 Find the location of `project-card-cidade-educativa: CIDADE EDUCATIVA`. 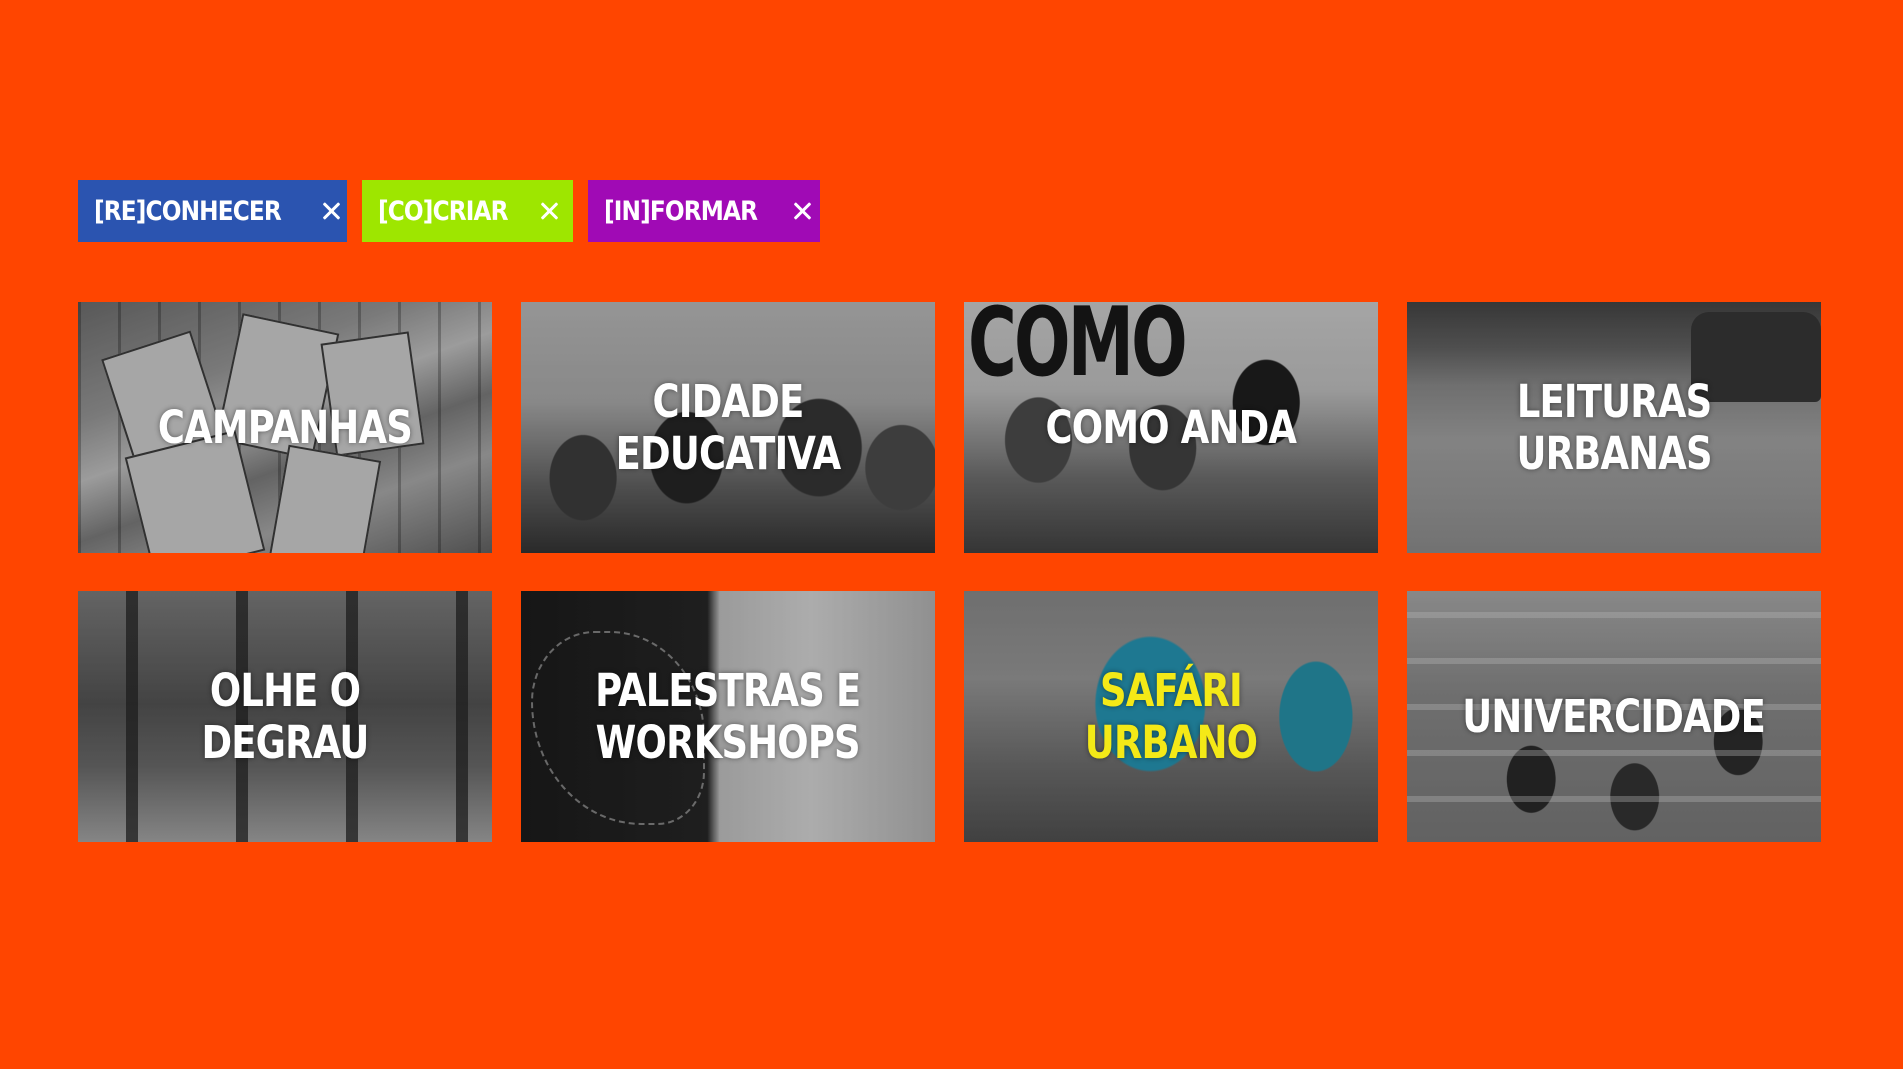

project-card-cidade-educativa: CIDADE EDUCATIVA is located at coordinates (728, 427).